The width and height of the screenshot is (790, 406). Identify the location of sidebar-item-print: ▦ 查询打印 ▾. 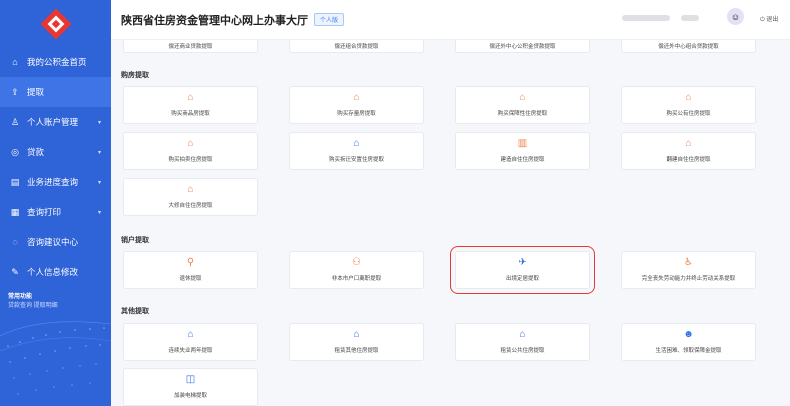
(55, 212).